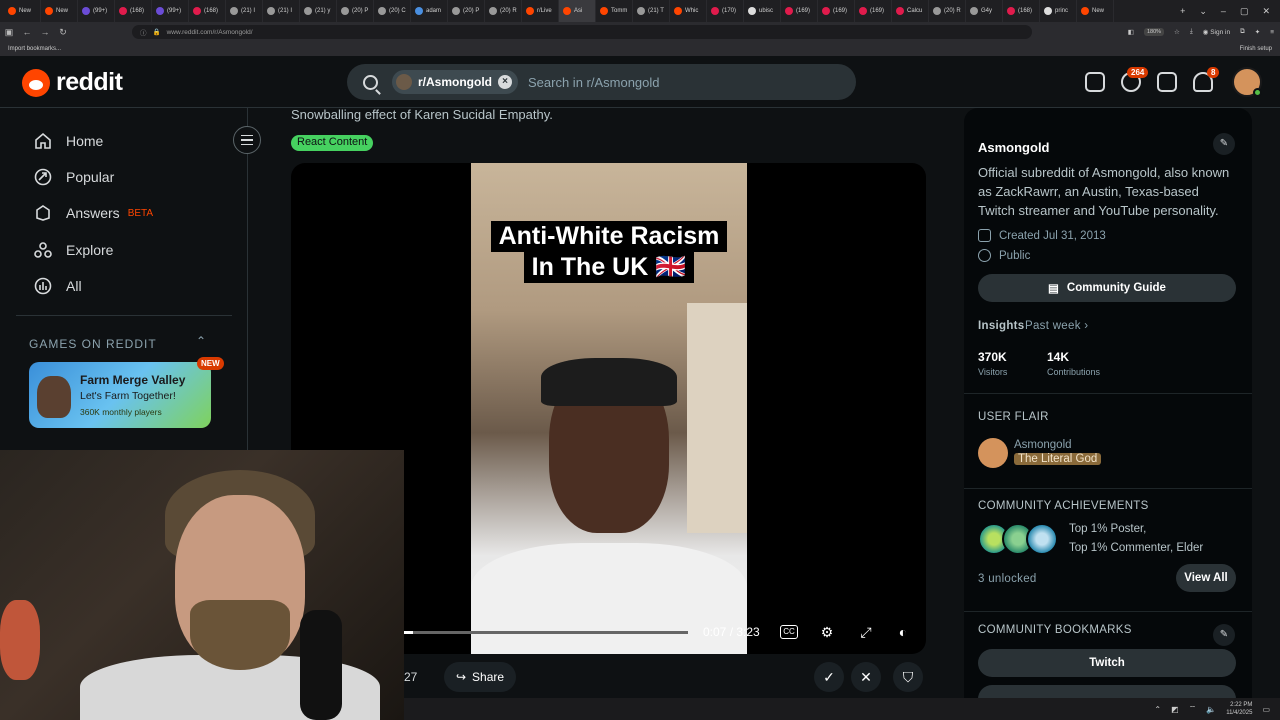  Describe the element at coordinates (1224, 635) in the screenshot. I see `edit-bookmarks-icon: ✎` at that location.